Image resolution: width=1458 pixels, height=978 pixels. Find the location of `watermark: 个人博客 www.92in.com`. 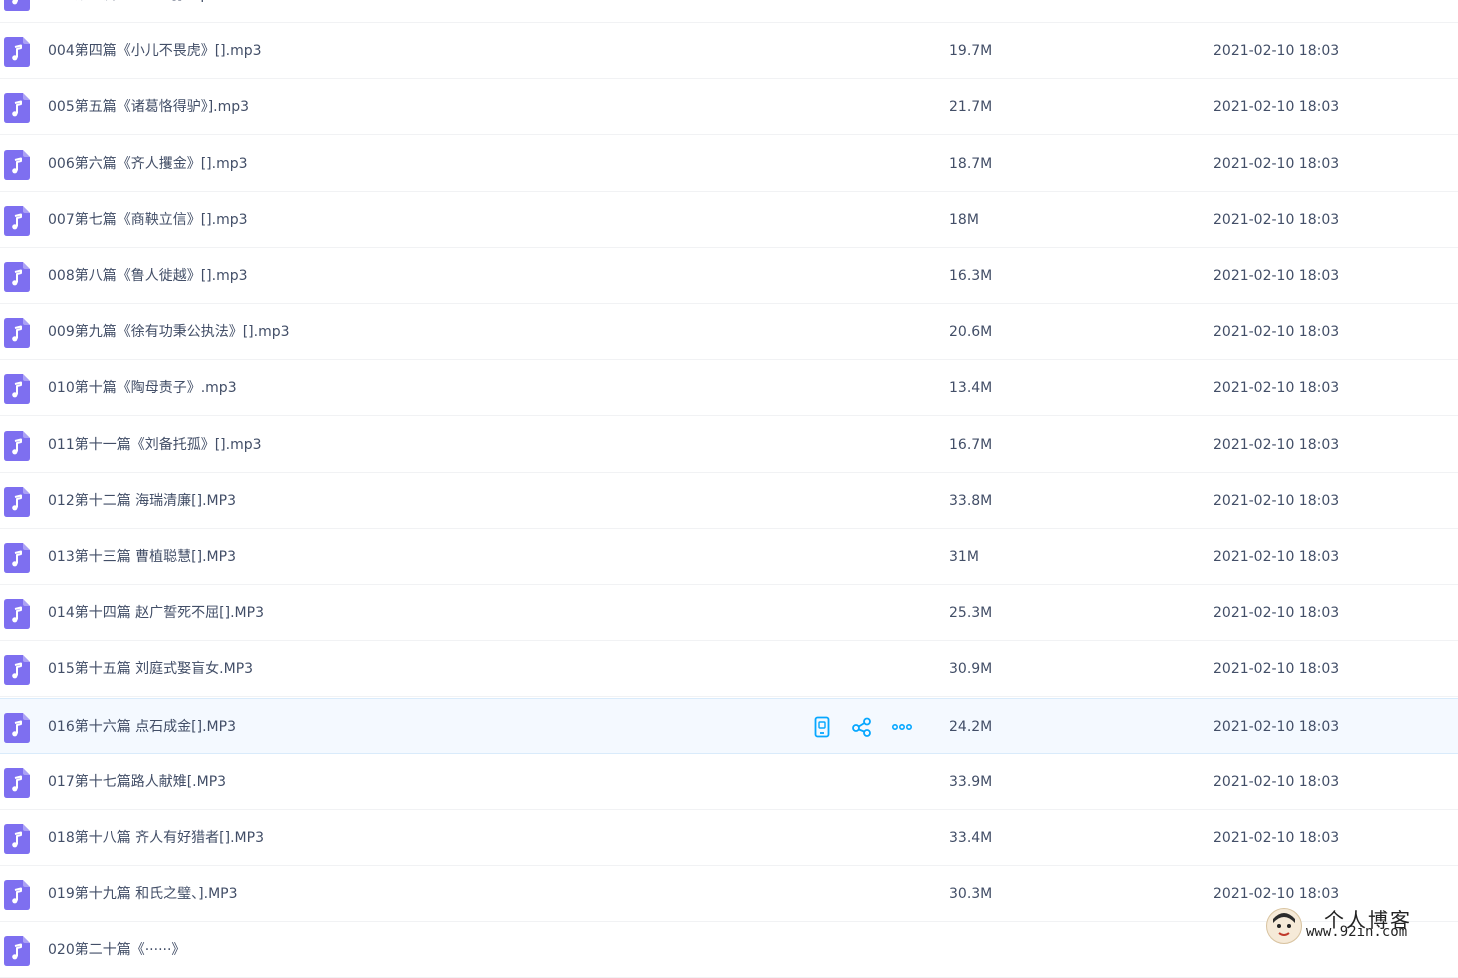

watermark: 个人博客 www.92in.com is located at coordinates (1359, 926).